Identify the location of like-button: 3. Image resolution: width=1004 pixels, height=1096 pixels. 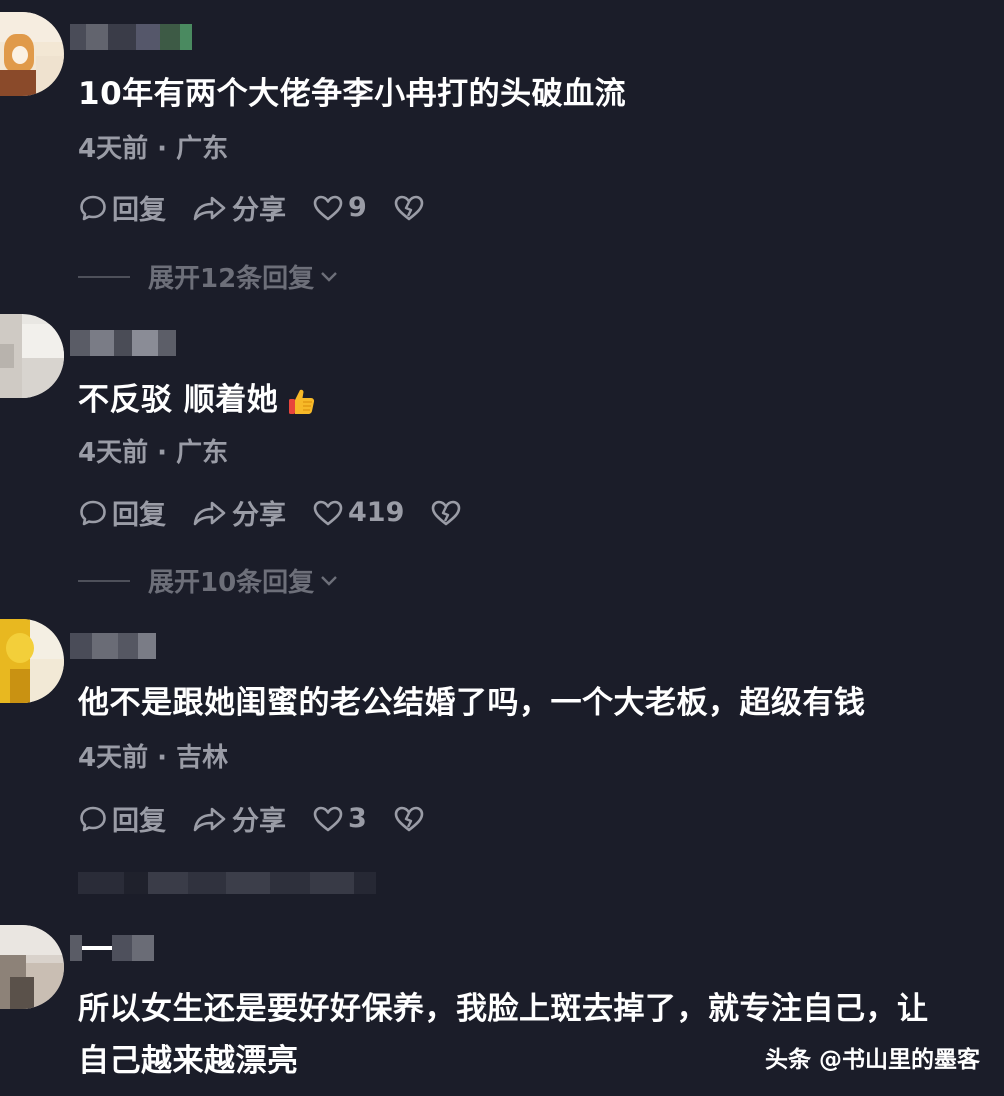
(339, 818).